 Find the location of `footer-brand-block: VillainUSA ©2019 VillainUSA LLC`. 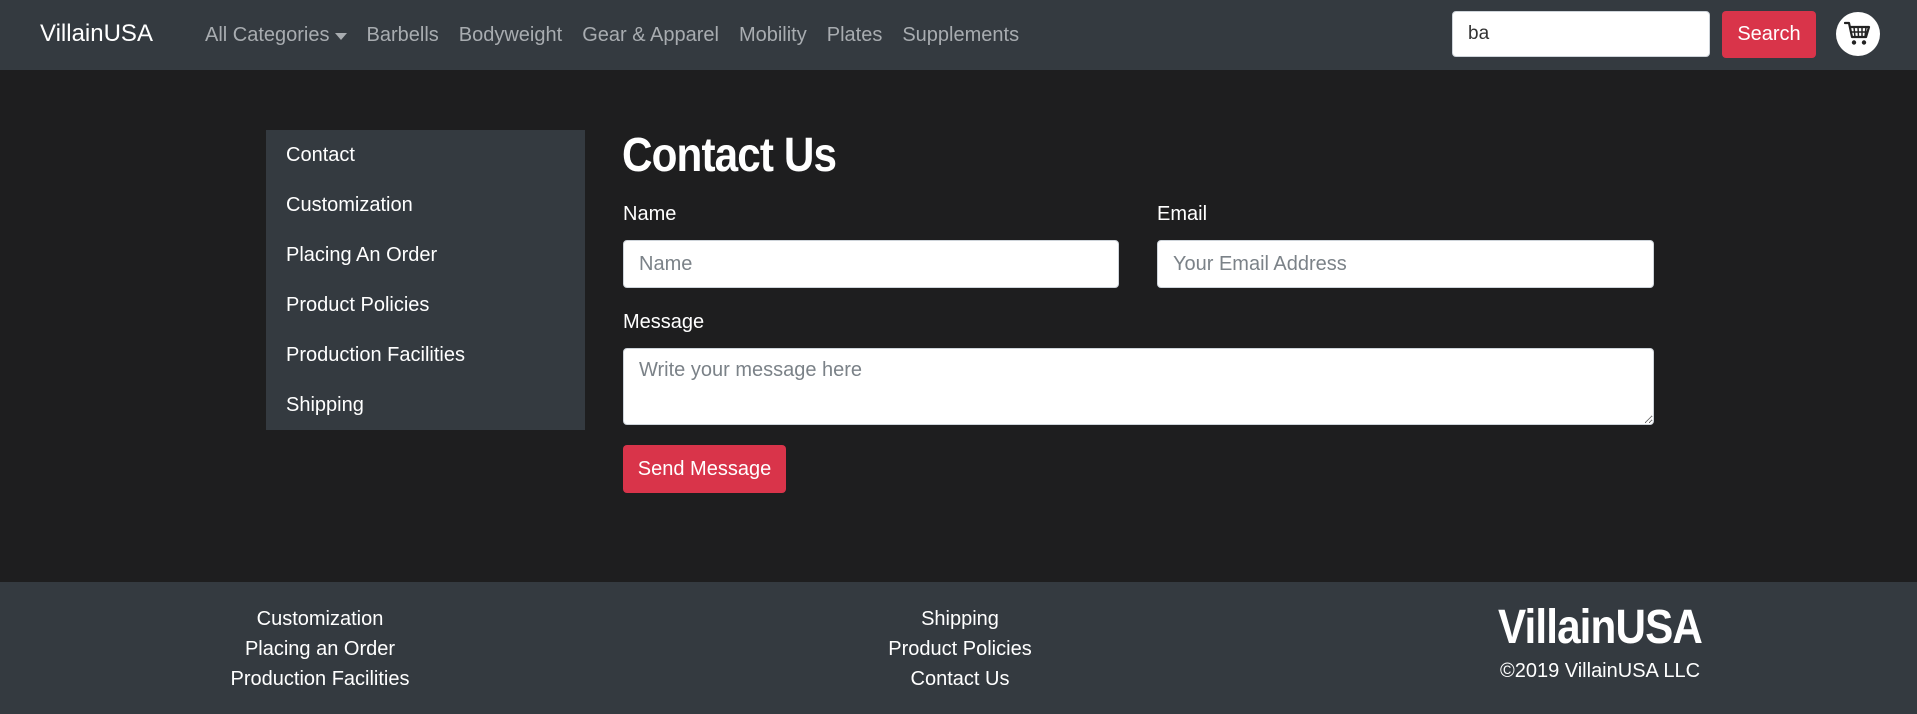

footer-brand-block: VillainUSA ©2019 VillainUSA LLC is located at coordinates (1600, 643).